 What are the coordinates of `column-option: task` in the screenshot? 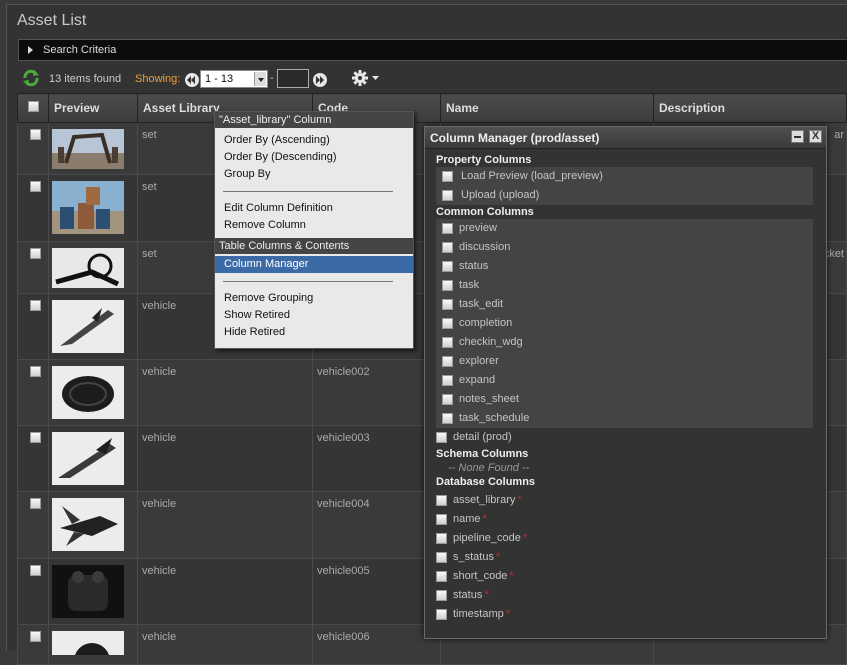 It's located at (624, 285).